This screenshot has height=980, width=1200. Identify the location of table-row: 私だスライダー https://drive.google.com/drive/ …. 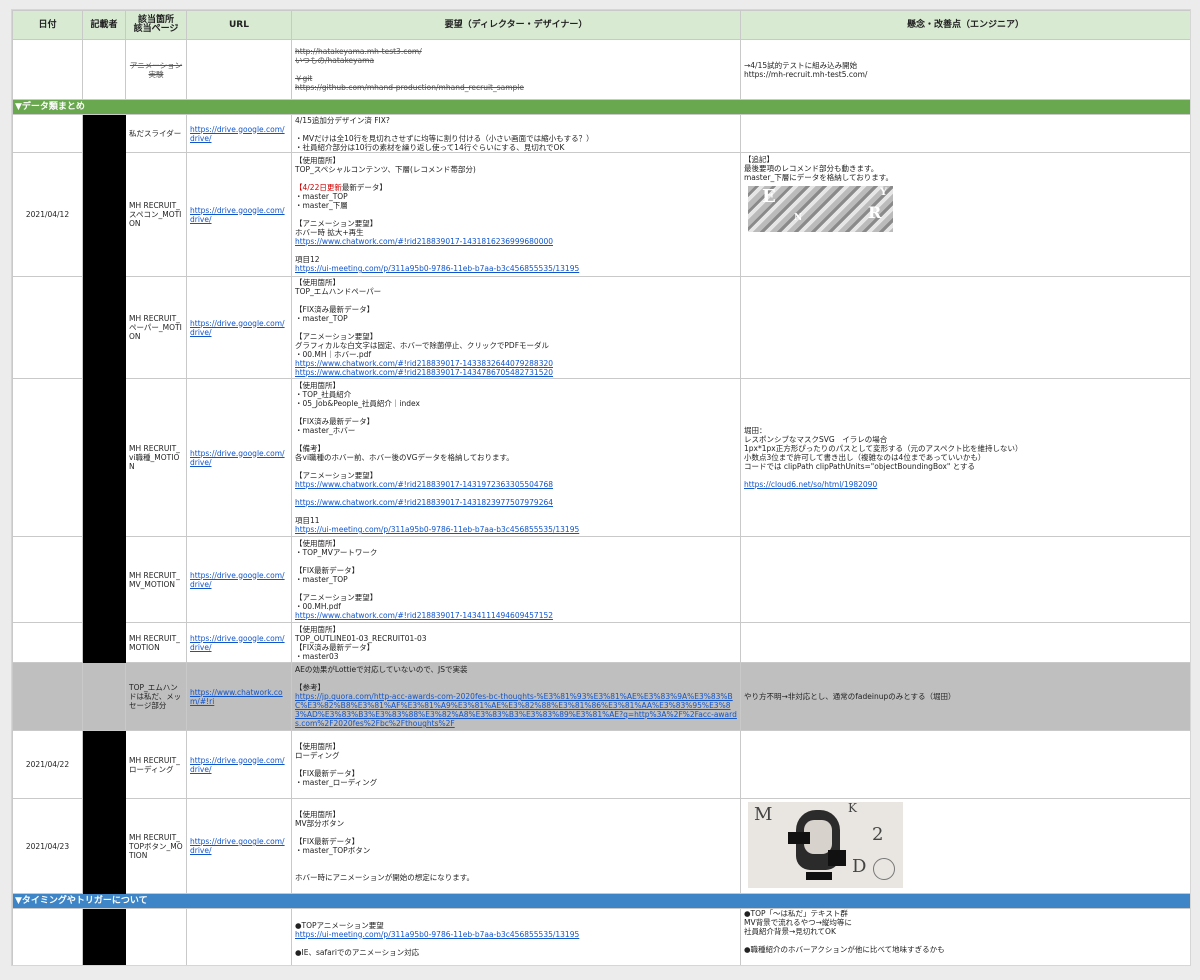
(601, 133).